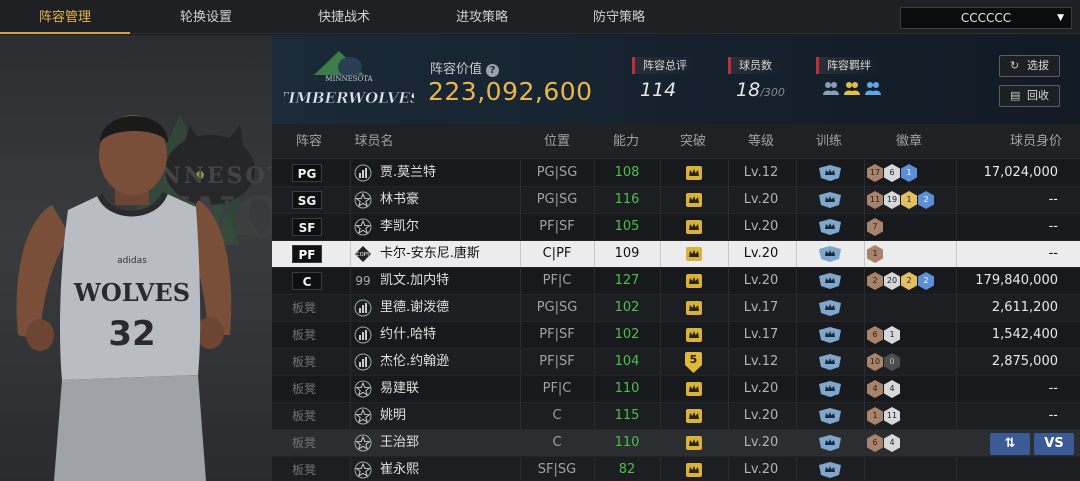 The width and height of the screenshot is (1080, 481). I want to click on player-name: 王治郅, so click(399, 443).